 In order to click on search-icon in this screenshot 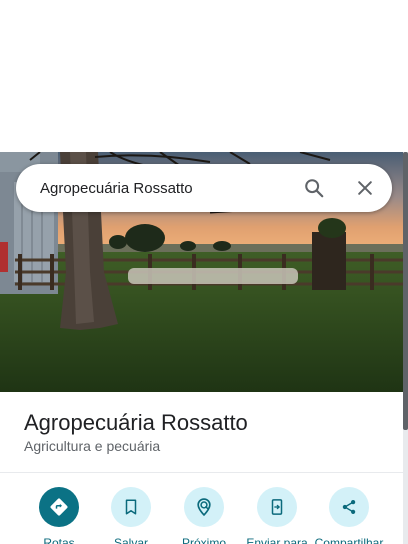, I will do `click(314, 188)`.